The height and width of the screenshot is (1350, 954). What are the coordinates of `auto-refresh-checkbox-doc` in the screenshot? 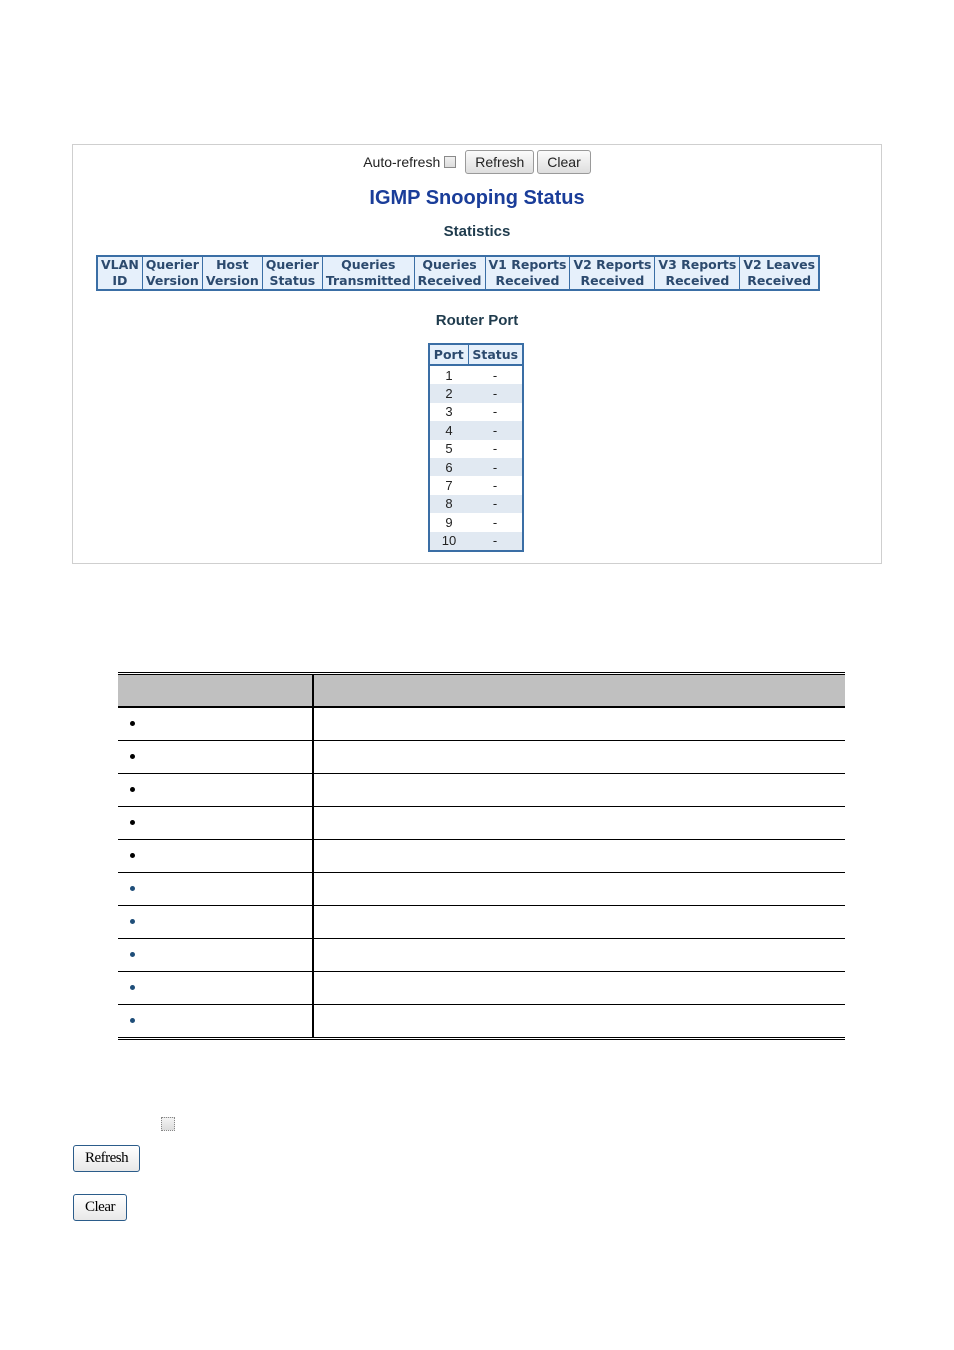 It's located at (168, 1124).